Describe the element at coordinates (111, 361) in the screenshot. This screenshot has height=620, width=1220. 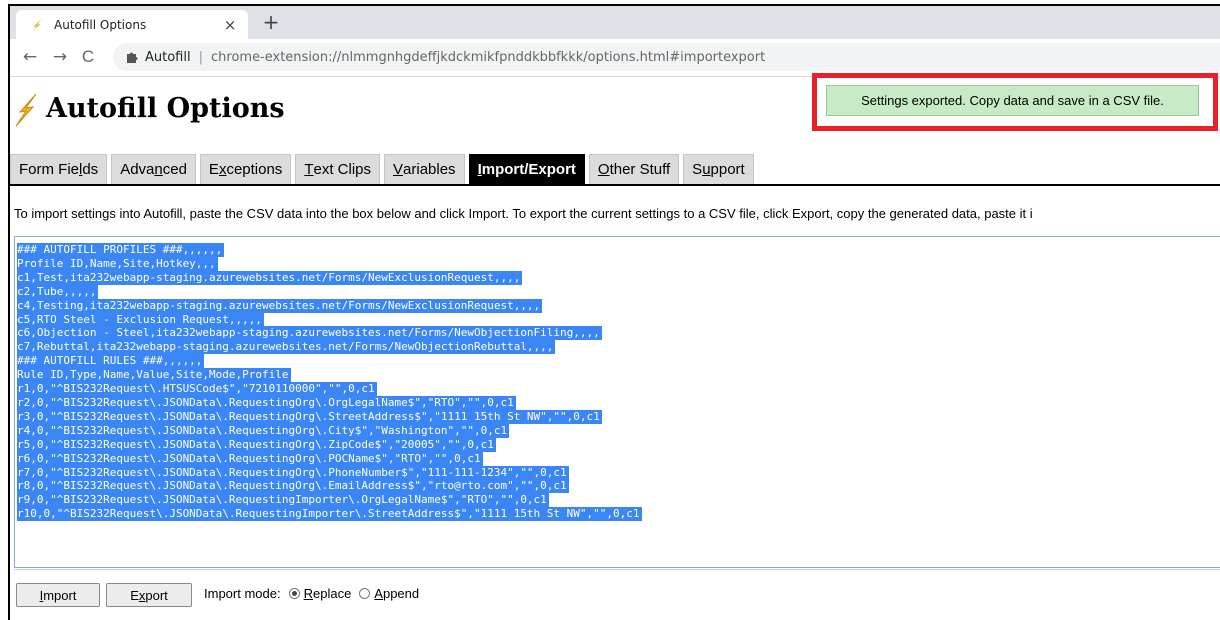
I see `csv-line: ### AUTOFILL RULES ###,,,,,,` at that location.